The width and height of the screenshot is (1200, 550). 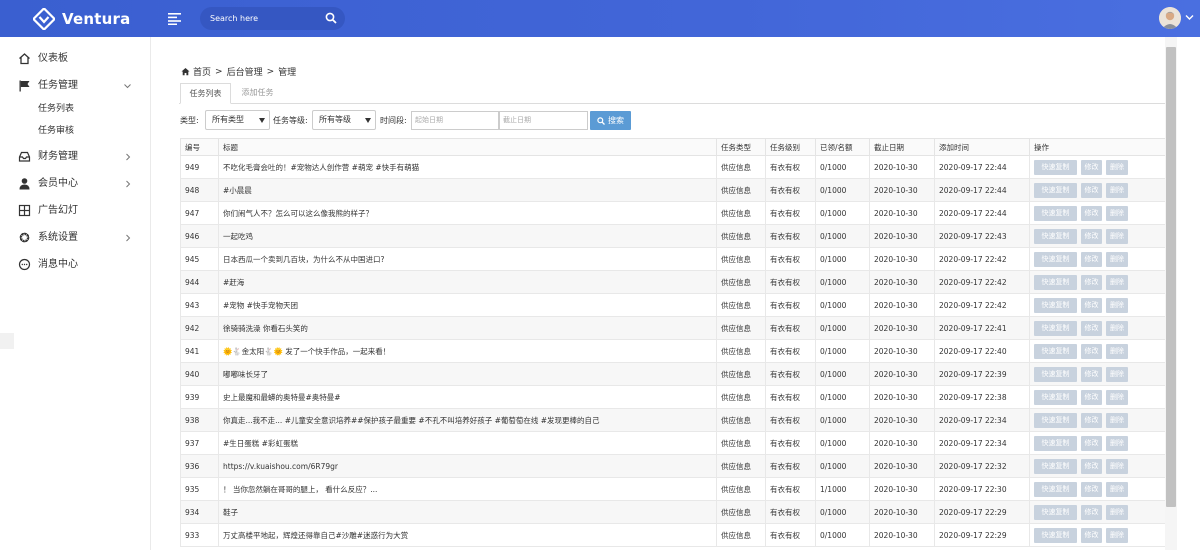 I want to click on sidebar-item-finance: 财务管理, so click(x=75, y=157).